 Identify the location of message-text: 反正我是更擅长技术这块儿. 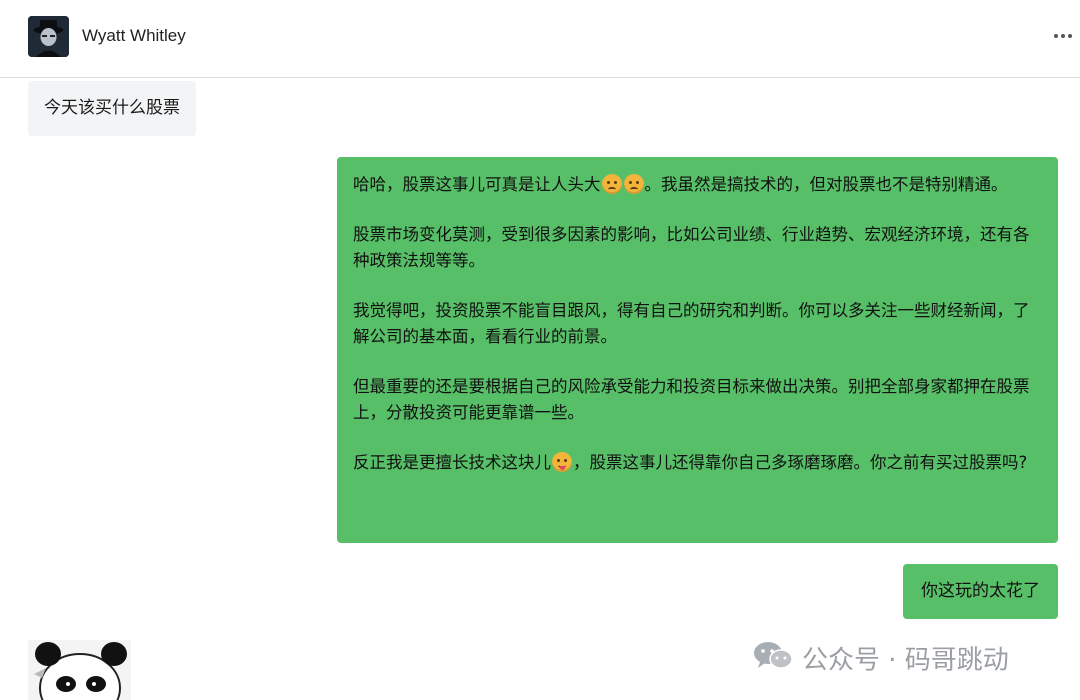
(452, 462).